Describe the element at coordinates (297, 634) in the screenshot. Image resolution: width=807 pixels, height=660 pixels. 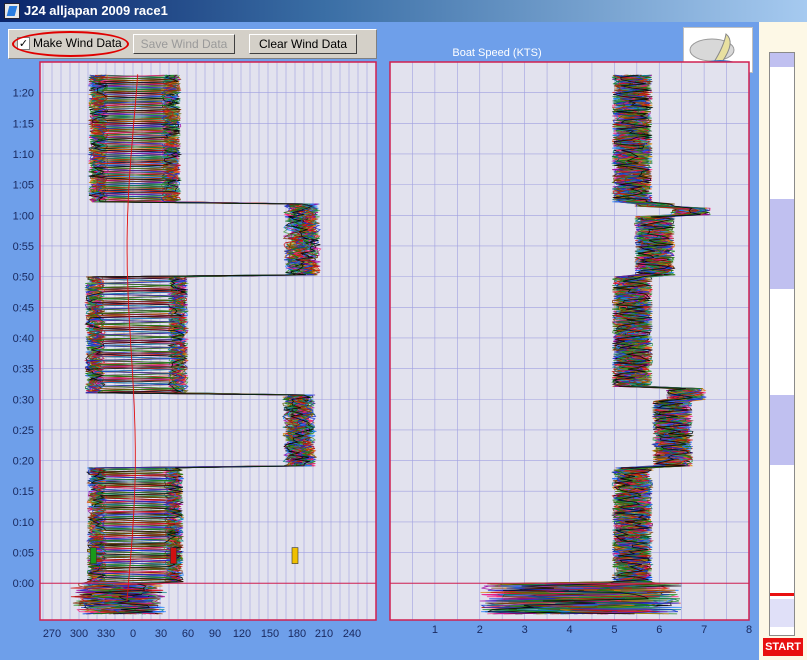
I see `x-tick-label: 180` at that location.